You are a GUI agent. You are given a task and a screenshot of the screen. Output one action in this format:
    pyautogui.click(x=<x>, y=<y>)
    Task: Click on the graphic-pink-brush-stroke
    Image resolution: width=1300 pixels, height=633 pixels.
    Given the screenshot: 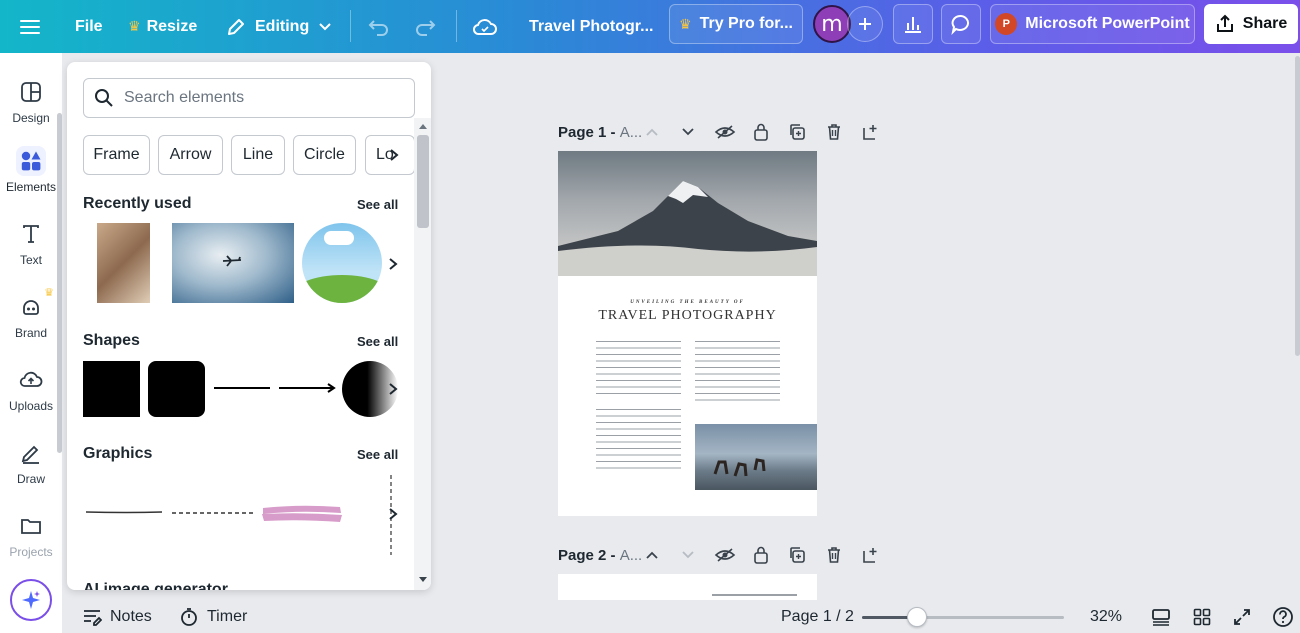 What is the action you would take?
    pyautogui.click(x=302, y=513)
    